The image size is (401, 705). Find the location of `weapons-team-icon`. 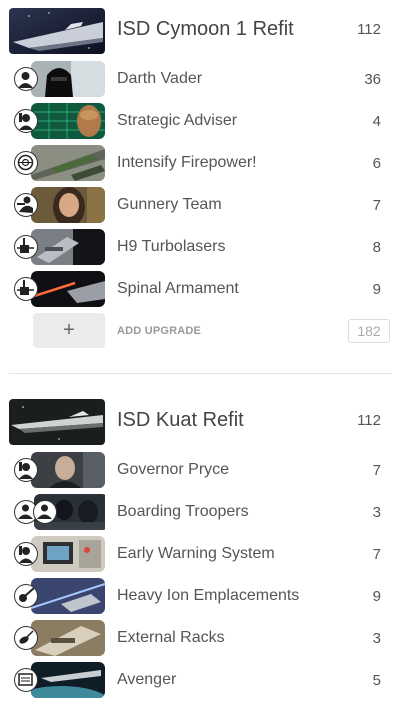

weapons-team-icon is located at coordinates (26, 205).